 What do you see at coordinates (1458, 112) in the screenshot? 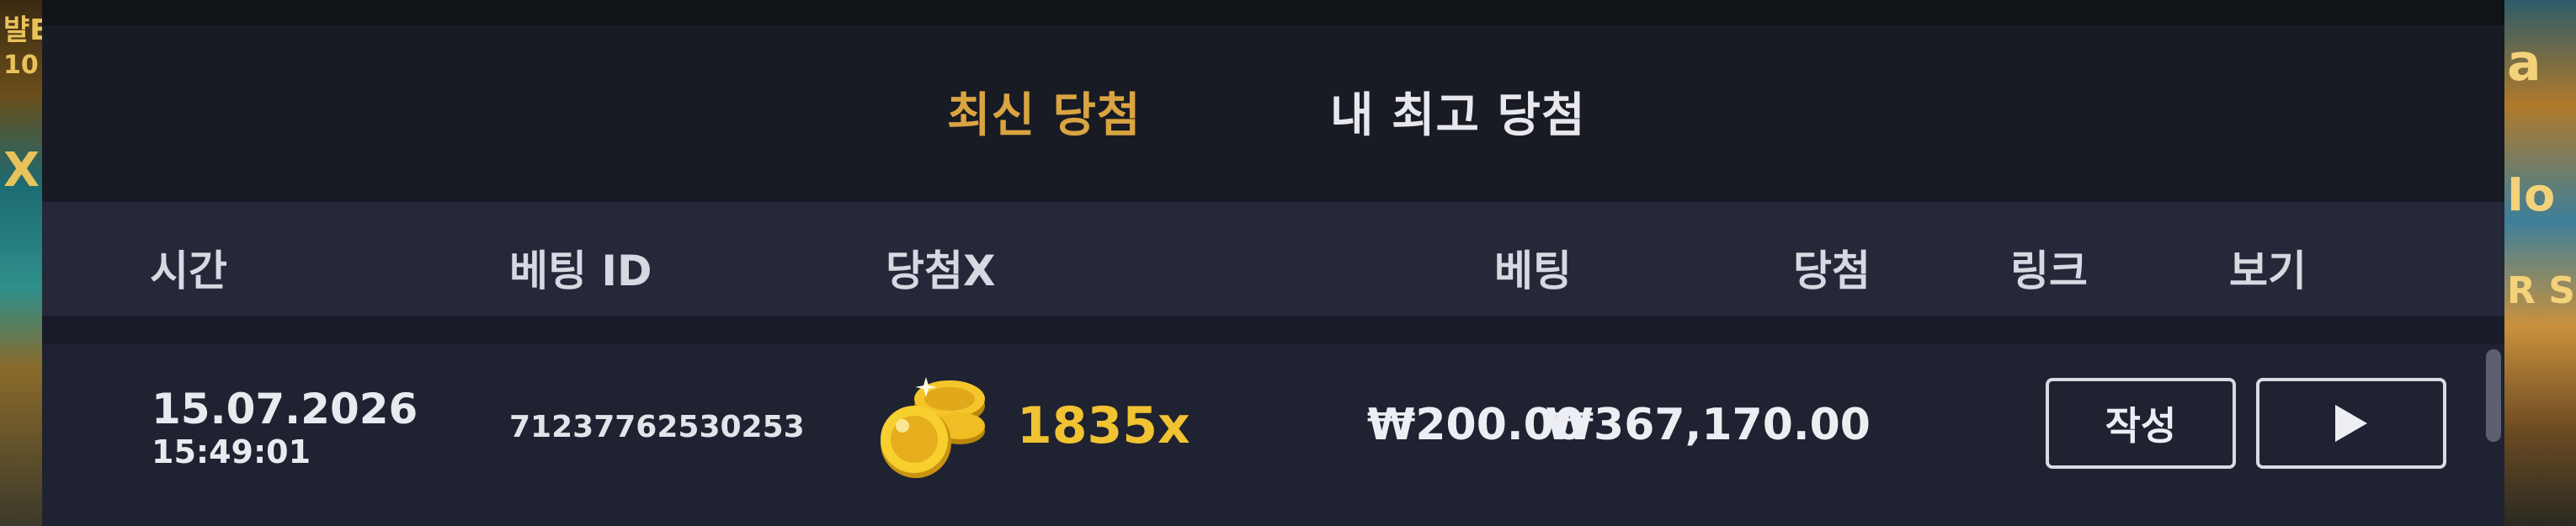
I see `tab-my-best-wins: 내 최고 당첨` at bounding box center [1458, 112].